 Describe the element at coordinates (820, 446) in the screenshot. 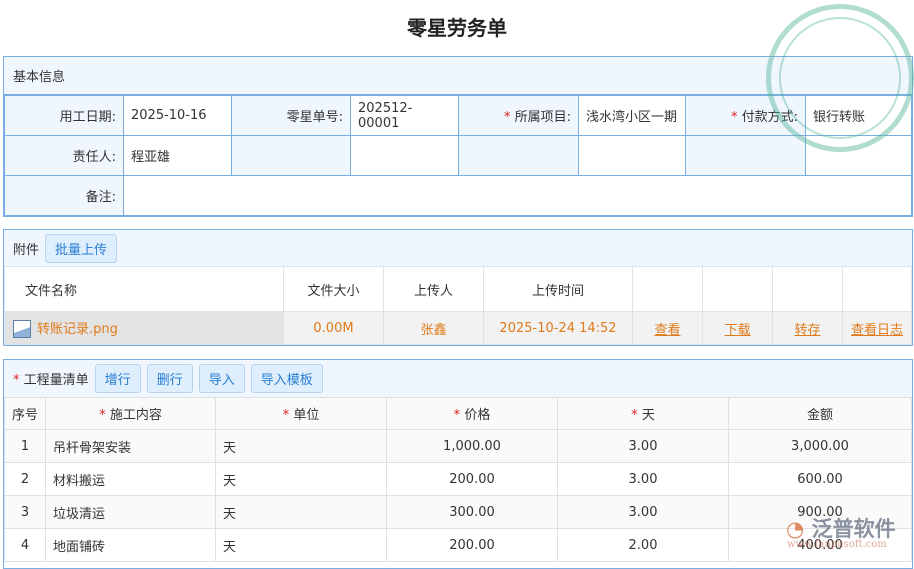

I see `row-amount: 3,000.00` at that location.